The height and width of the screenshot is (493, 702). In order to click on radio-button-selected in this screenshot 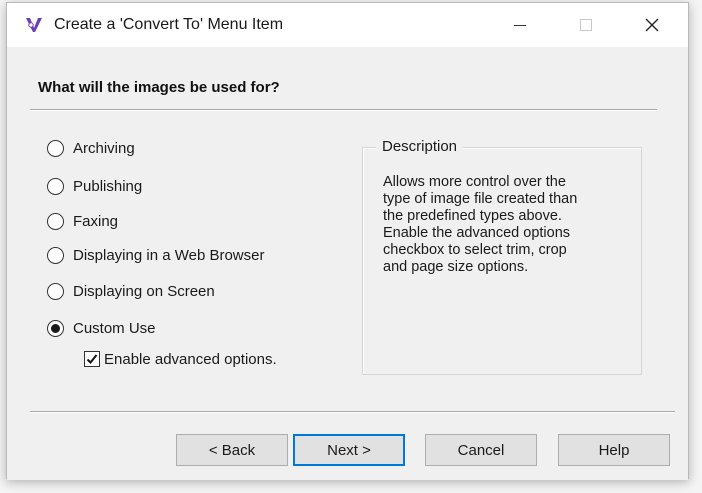, I will do `click(55, 328)`.